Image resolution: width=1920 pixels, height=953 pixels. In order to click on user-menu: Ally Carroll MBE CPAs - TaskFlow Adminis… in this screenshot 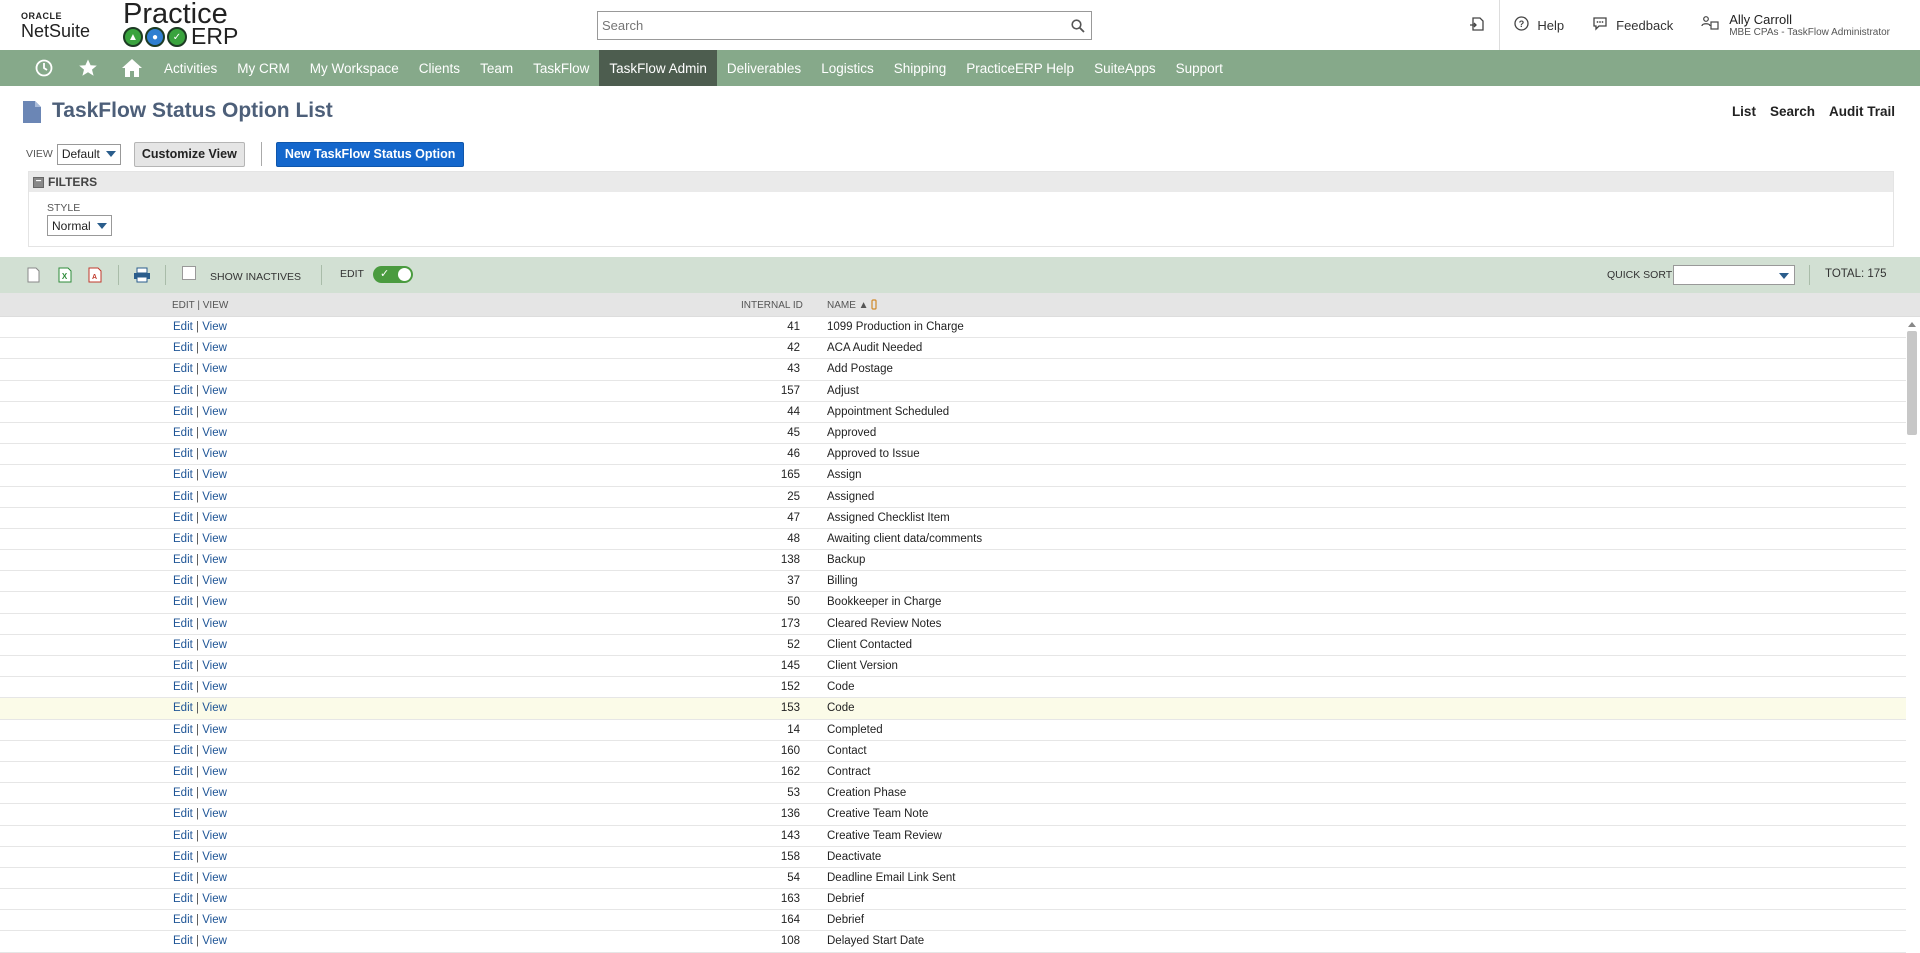, I will do `click(1803, 25)`.